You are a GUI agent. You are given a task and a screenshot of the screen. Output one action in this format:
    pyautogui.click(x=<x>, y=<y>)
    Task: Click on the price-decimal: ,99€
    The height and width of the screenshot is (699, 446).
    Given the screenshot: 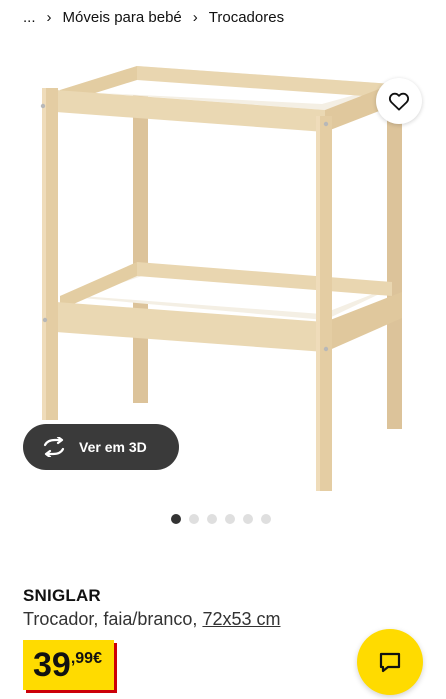 What is the action you would take?
    pyautogui.click(x=86, y=658)
    